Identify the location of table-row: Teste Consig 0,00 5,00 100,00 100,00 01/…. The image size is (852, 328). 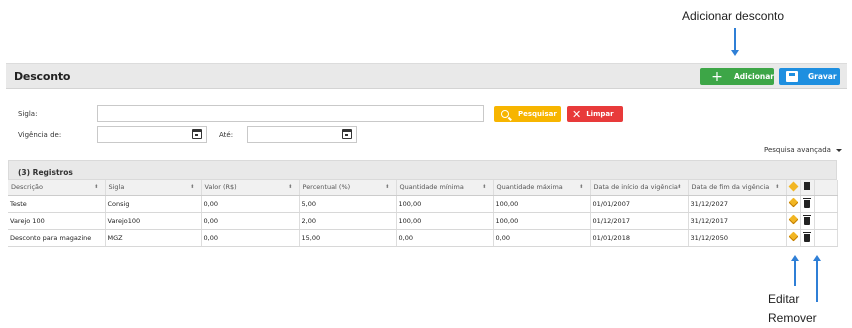
(423, 204).